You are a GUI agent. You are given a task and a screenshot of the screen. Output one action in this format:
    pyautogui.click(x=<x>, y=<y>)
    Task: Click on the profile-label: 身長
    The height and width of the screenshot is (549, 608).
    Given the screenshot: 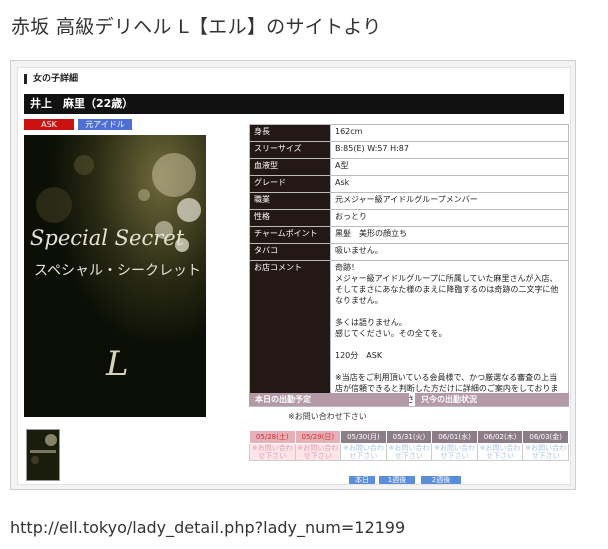 What is the action you would take?
    pyautogui.click(x=290, y=133)
    